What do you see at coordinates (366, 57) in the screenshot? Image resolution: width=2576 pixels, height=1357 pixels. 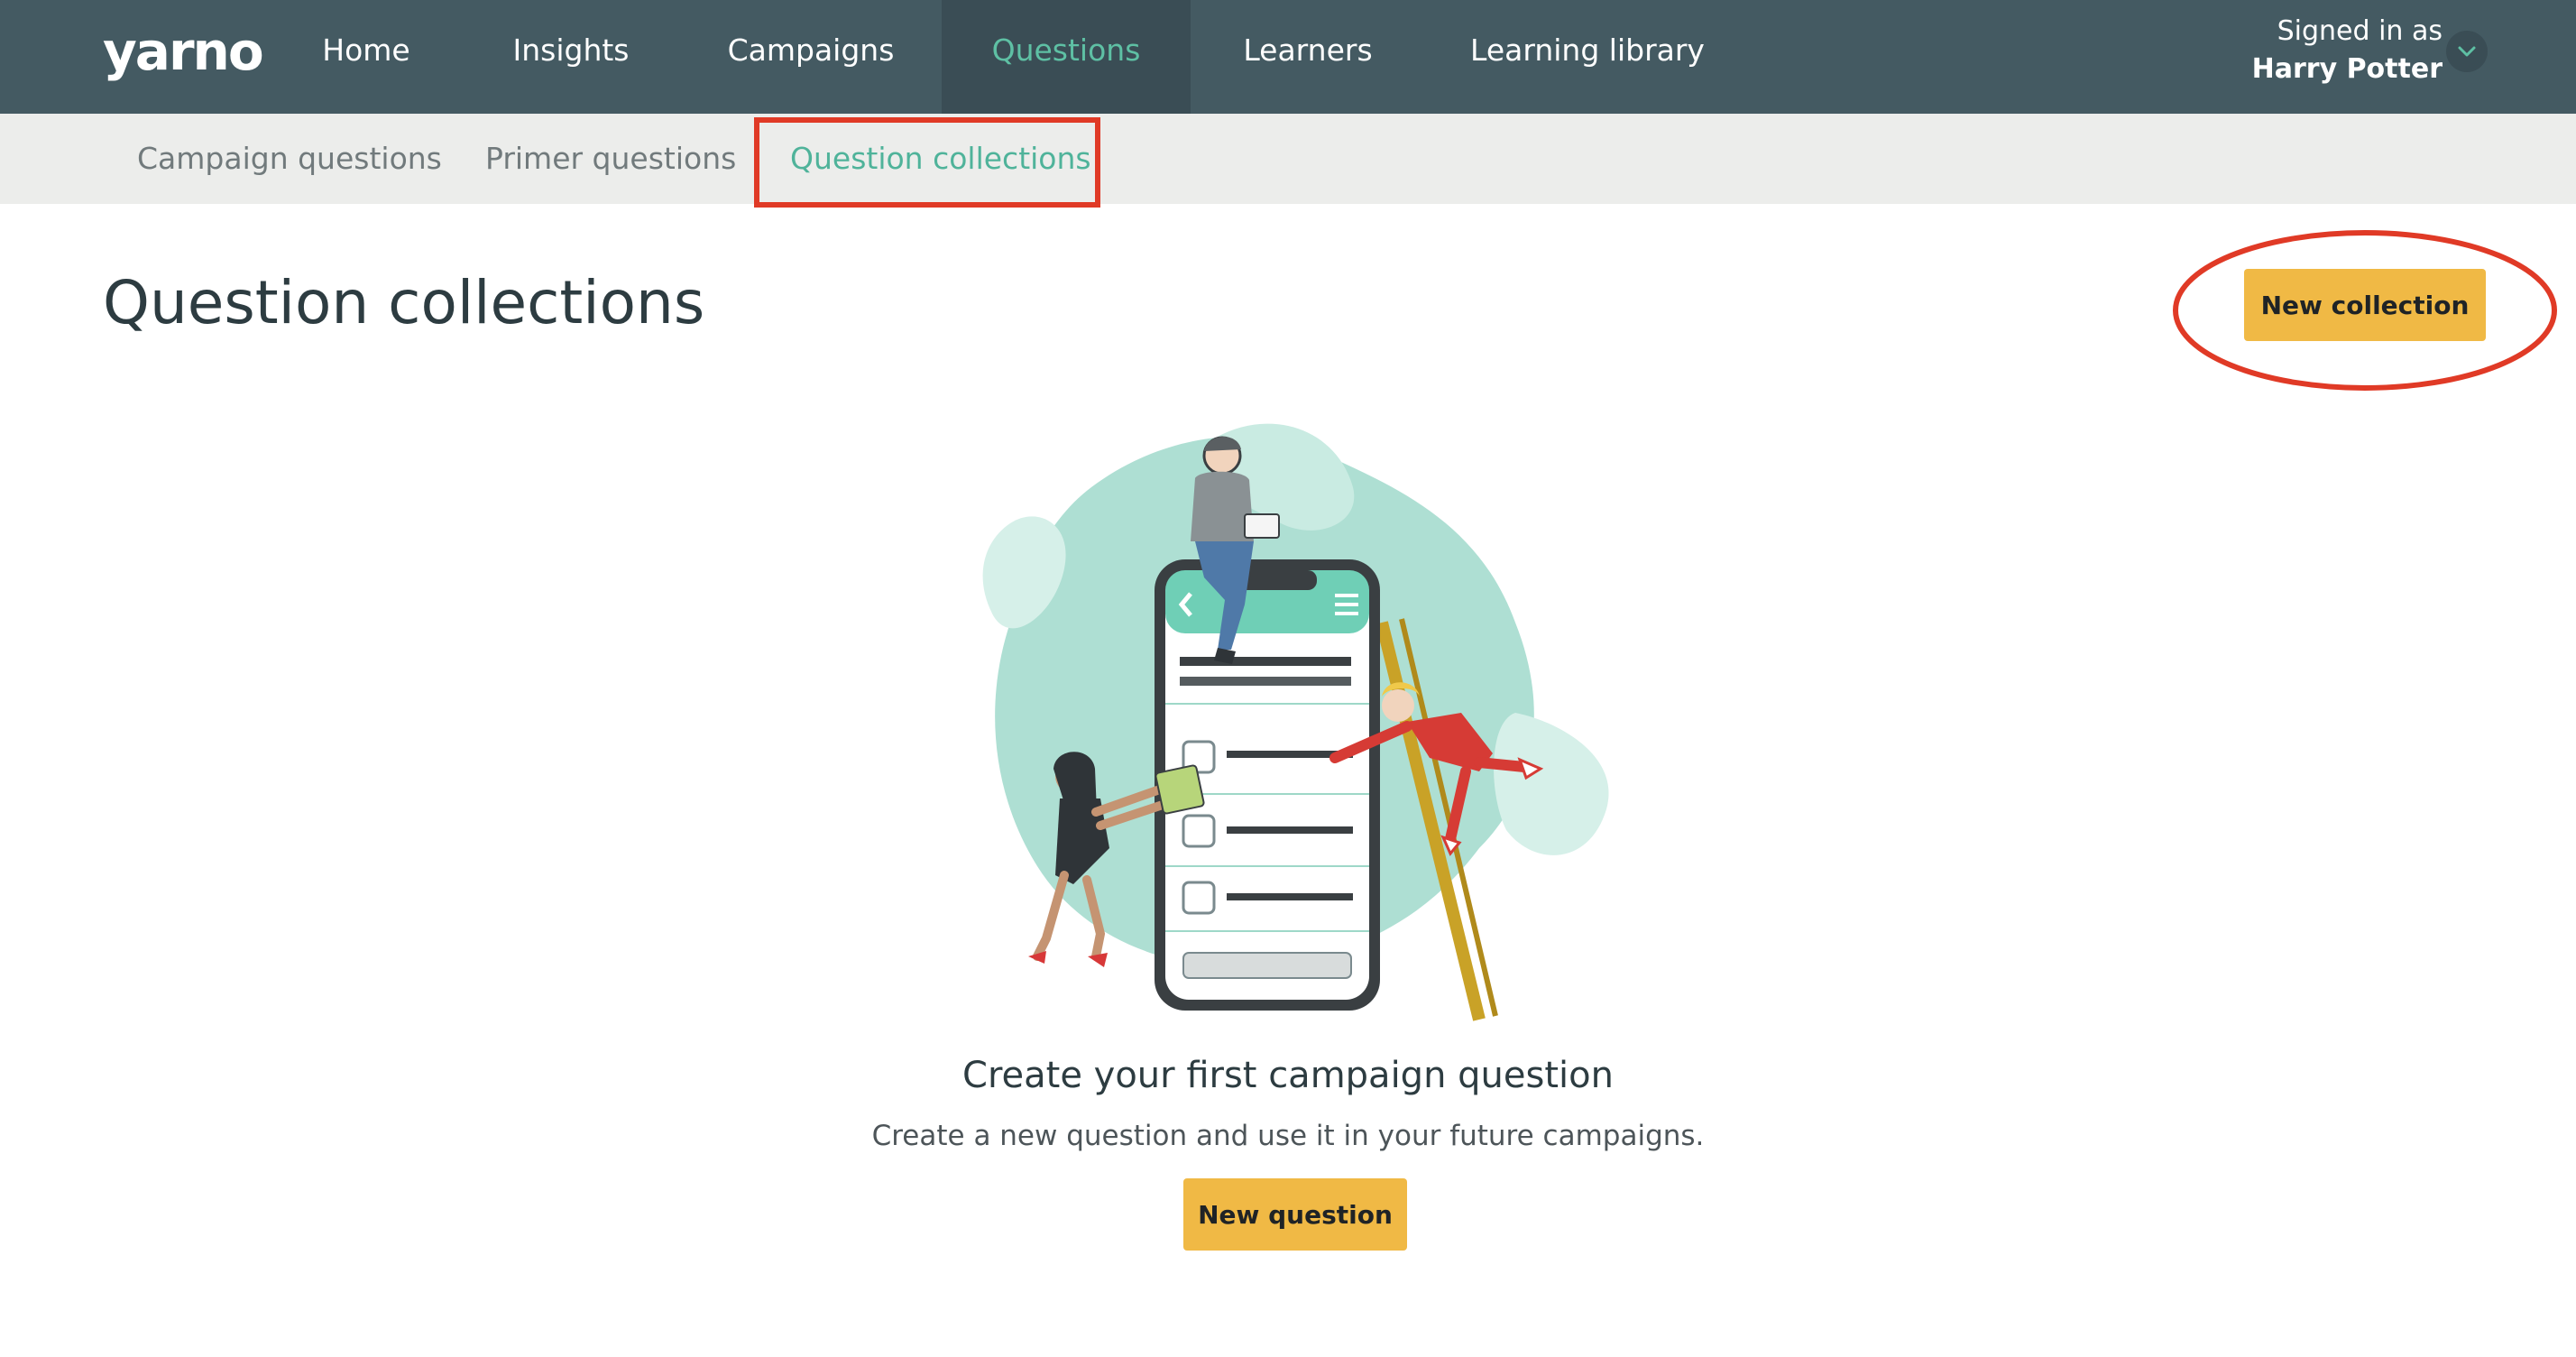 I see `nav-item-home: Home` at bounding box center [366, 57].